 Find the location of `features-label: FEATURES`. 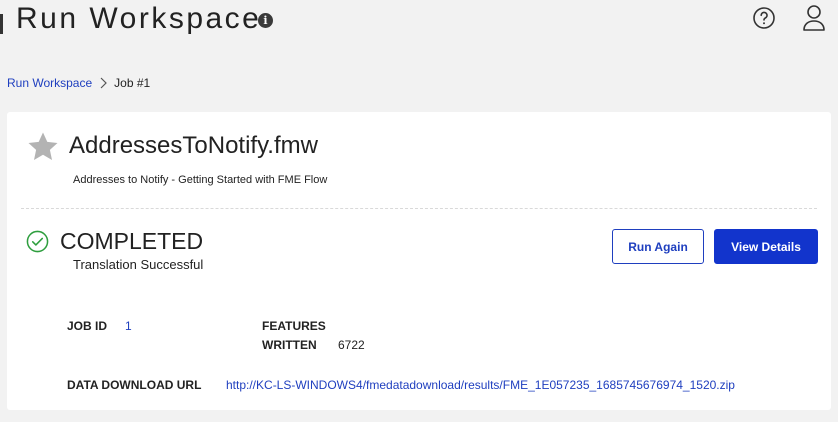

features-label: FEATURES is located at coordinates (294, 326).